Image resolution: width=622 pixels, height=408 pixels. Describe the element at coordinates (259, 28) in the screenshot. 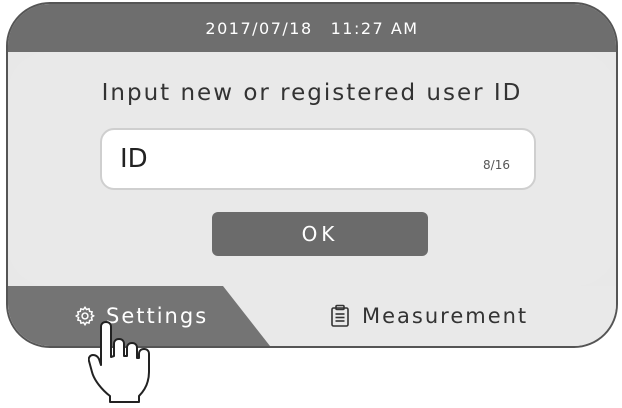

I see `date-text: 2017/07/18` at that location.